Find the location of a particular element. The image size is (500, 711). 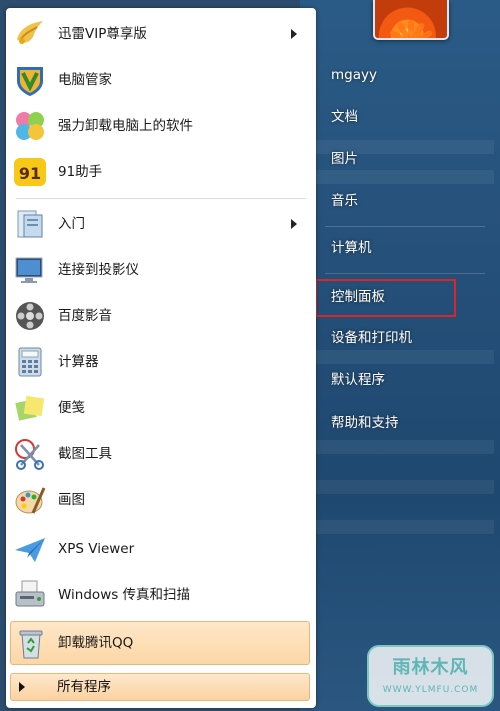

default-programs-link: 默认程序 is located at coordinates (408, 380).